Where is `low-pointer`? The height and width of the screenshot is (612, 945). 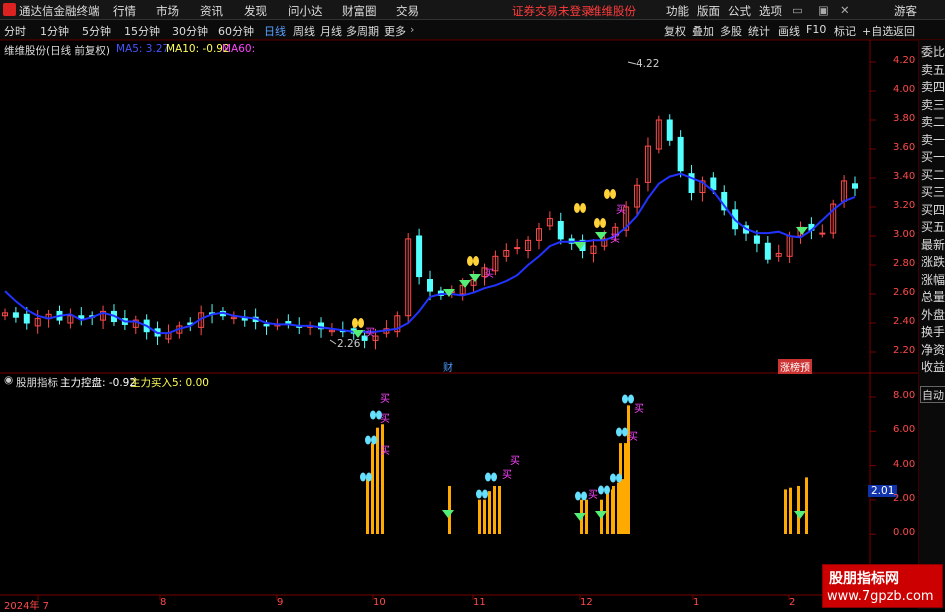 low-pointer is located at coordinates (333, 342).